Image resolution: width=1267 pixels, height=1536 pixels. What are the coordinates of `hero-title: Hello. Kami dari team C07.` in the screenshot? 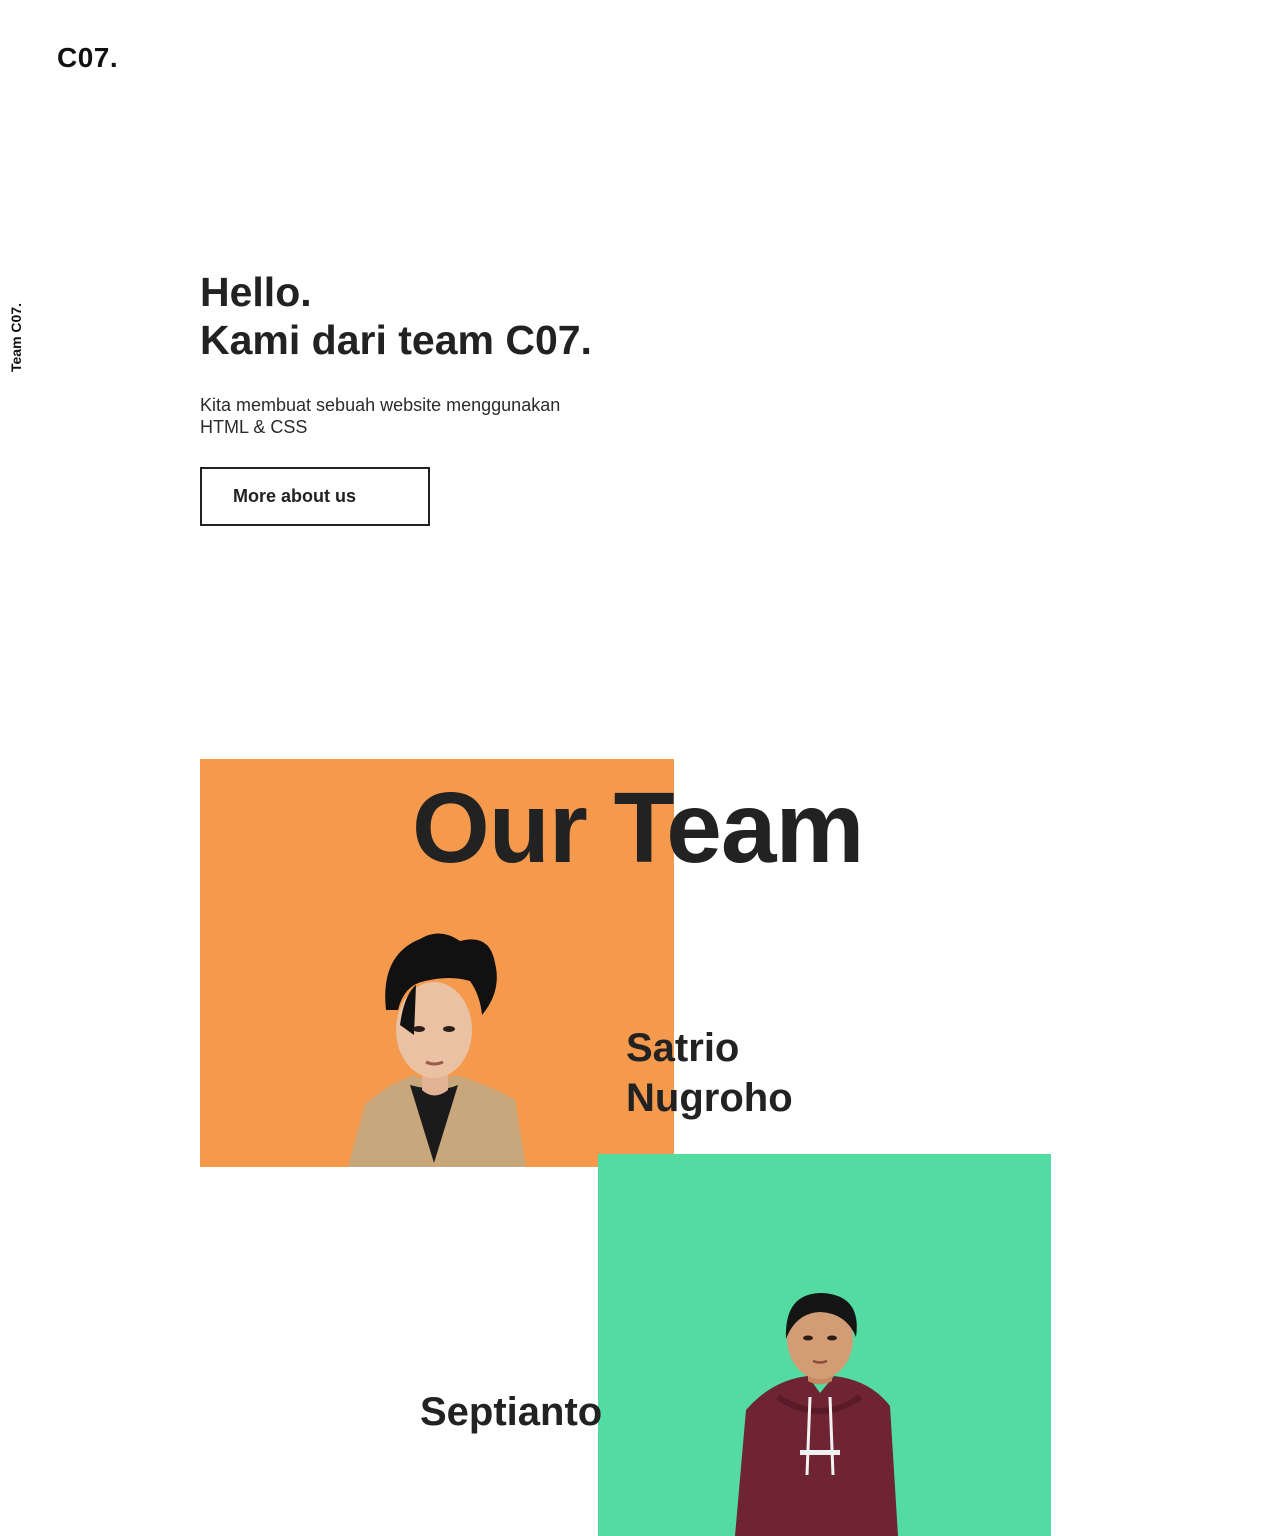 It's located at (510, 316).